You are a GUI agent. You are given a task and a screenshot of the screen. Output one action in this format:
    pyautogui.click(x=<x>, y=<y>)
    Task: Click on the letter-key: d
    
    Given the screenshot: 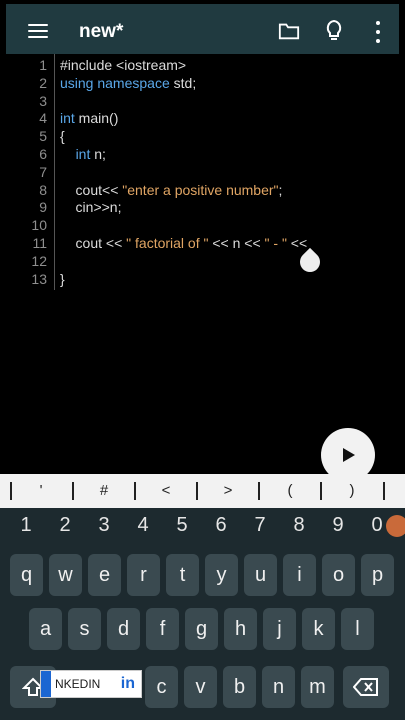 What is the action you would take?
    pyautogui.click(x=123, y=629)
    